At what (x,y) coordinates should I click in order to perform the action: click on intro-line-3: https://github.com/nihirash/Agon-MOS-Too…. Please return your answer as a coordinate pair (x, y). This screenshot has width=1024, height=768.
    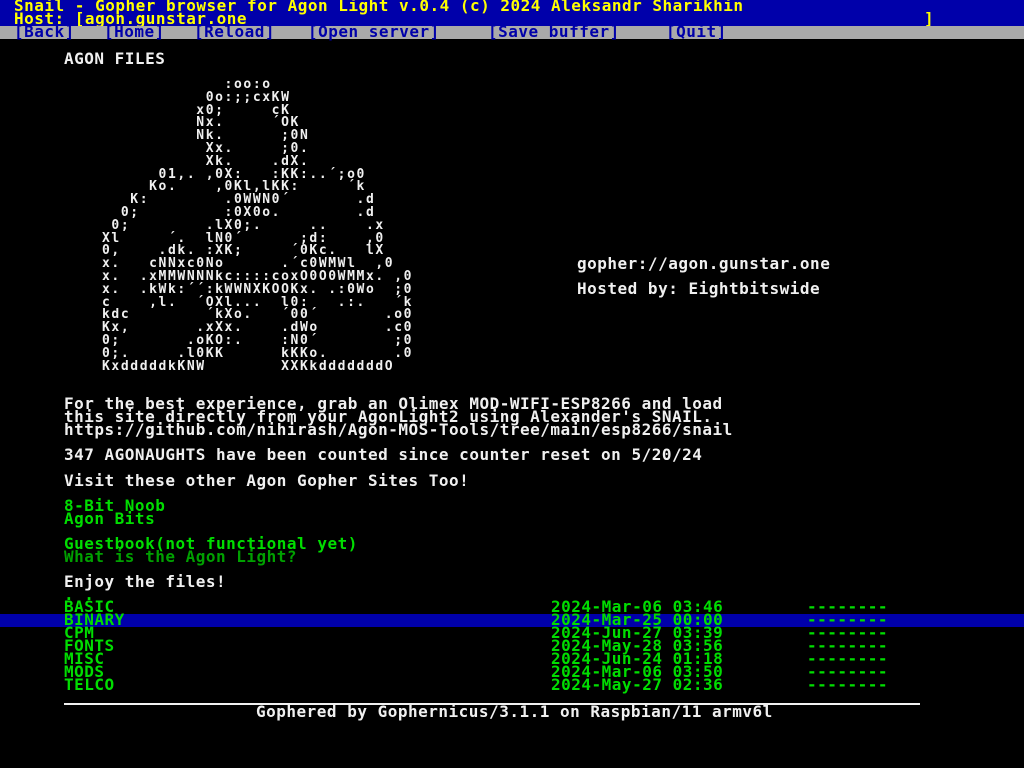
    Looking at the image, I should click on (398, 429).